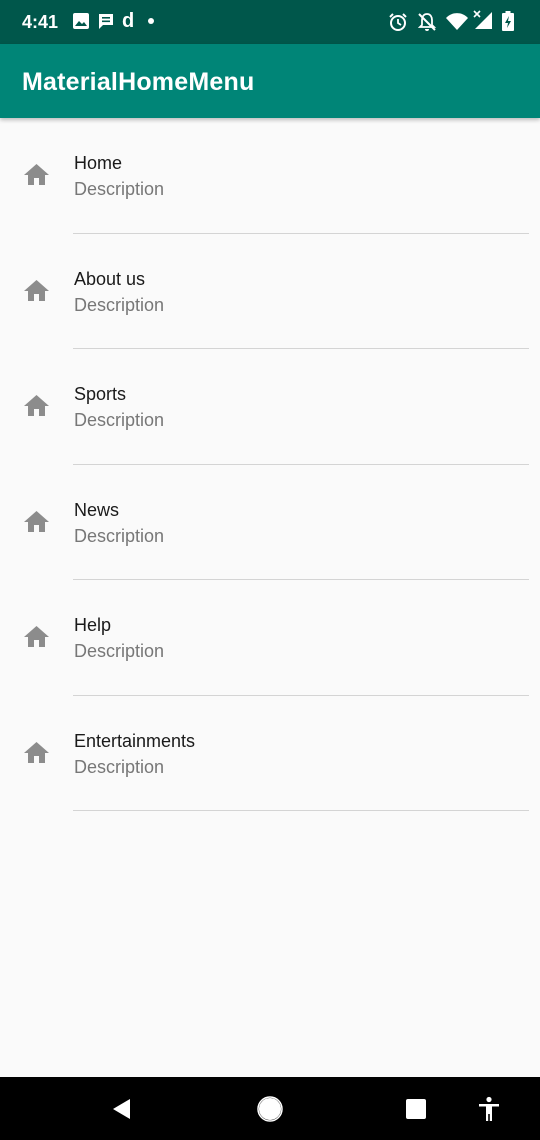 The width and height of the screenshot is (540, 1140). What do you see at coordinates (138, 82) in the screenshot?
I see `app-title: MaterialHomeMenu` at bounding box center [138, 82].